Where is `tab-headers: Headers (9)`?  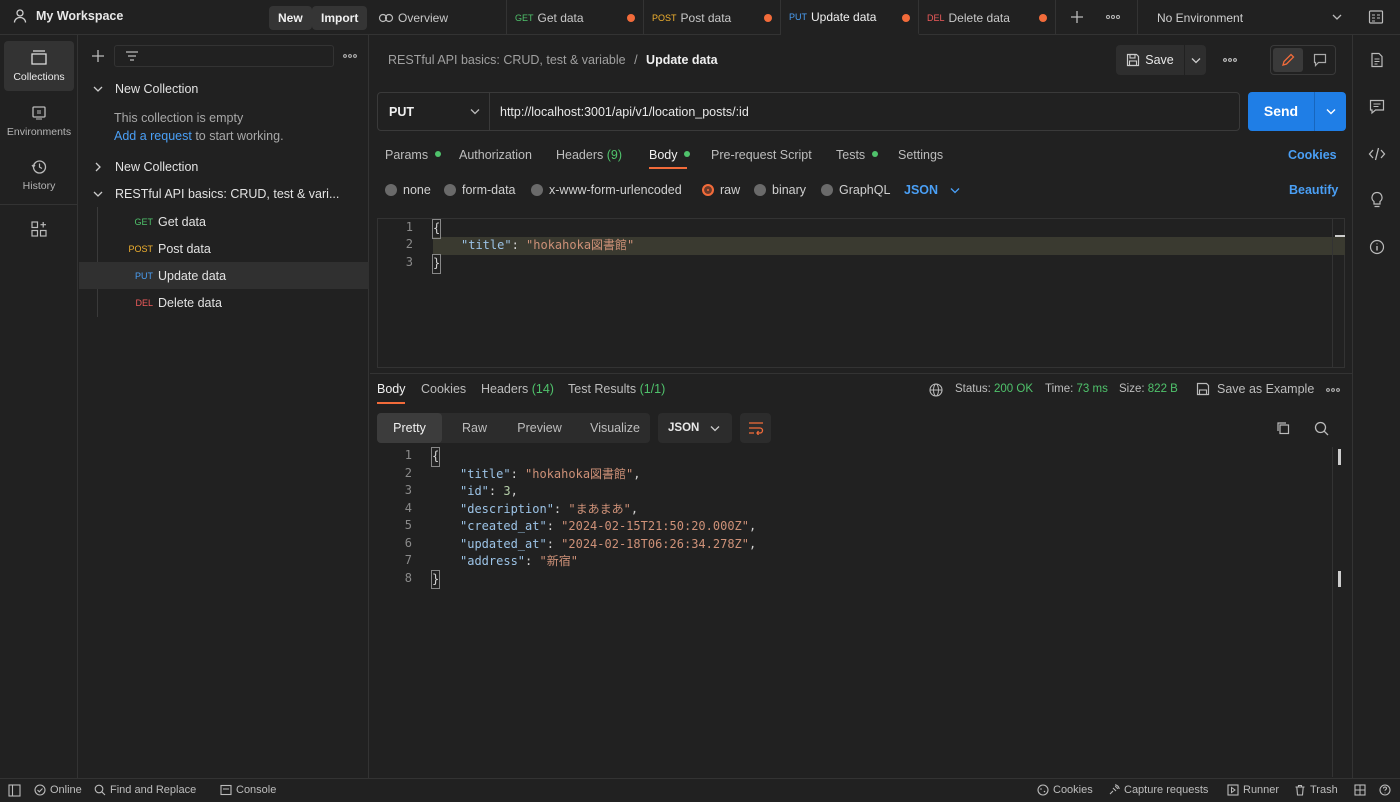 tab-headers: Headers (9) is located at coordinates (589, 155).